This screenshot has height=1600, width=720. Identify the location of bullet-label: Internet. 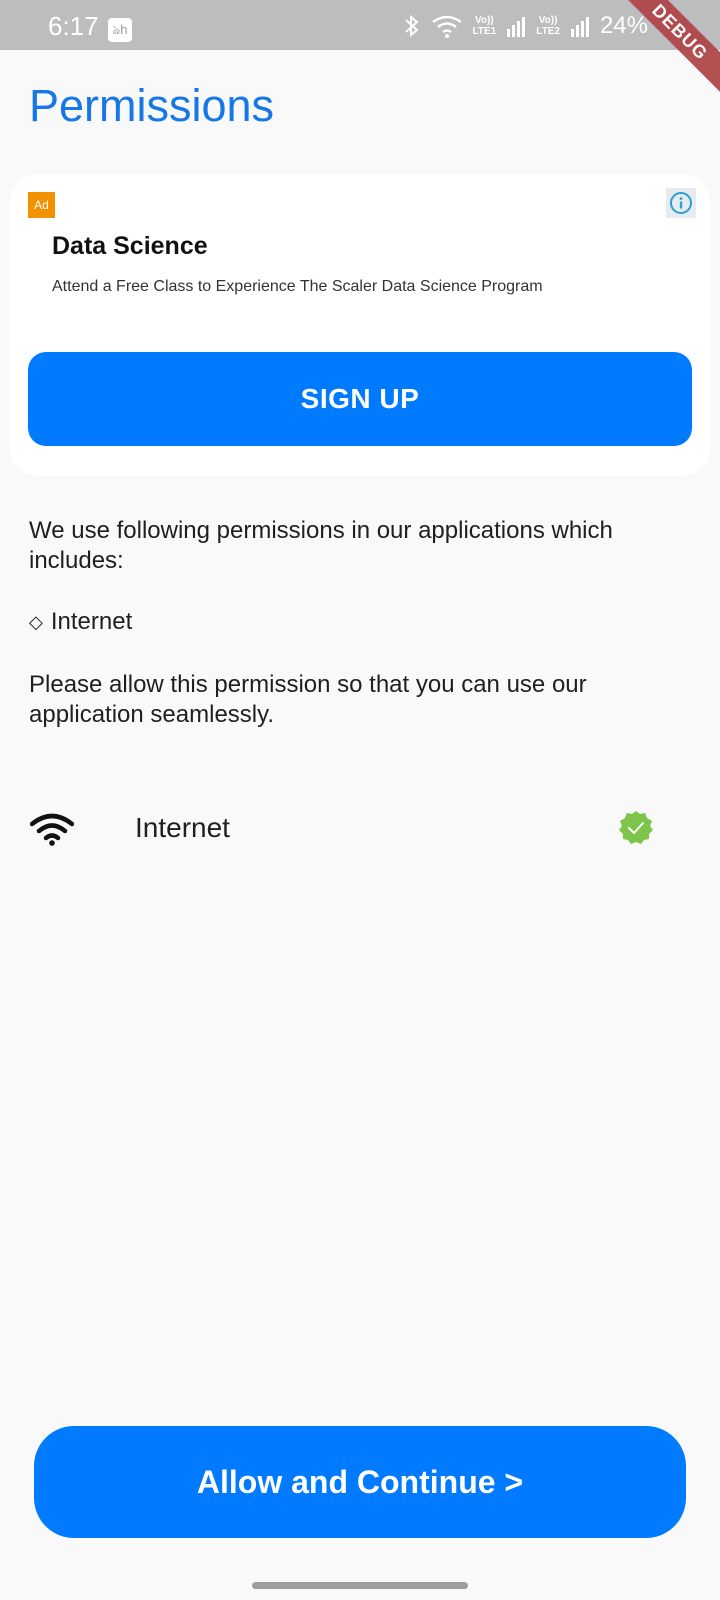
(91, 621).